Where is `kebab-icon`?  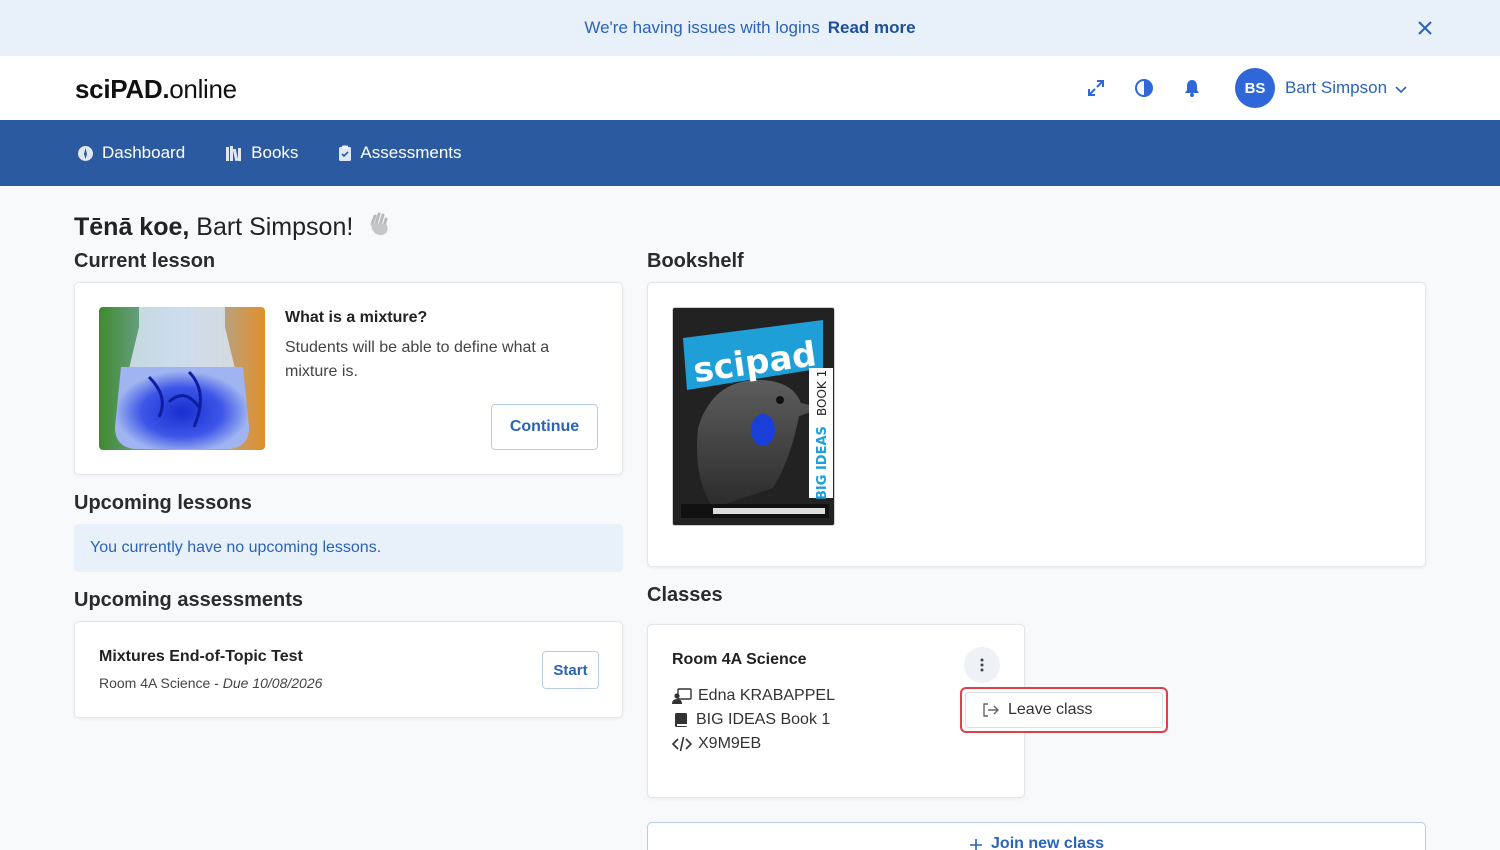 kebab-icon is located at coordinates (982, 665).